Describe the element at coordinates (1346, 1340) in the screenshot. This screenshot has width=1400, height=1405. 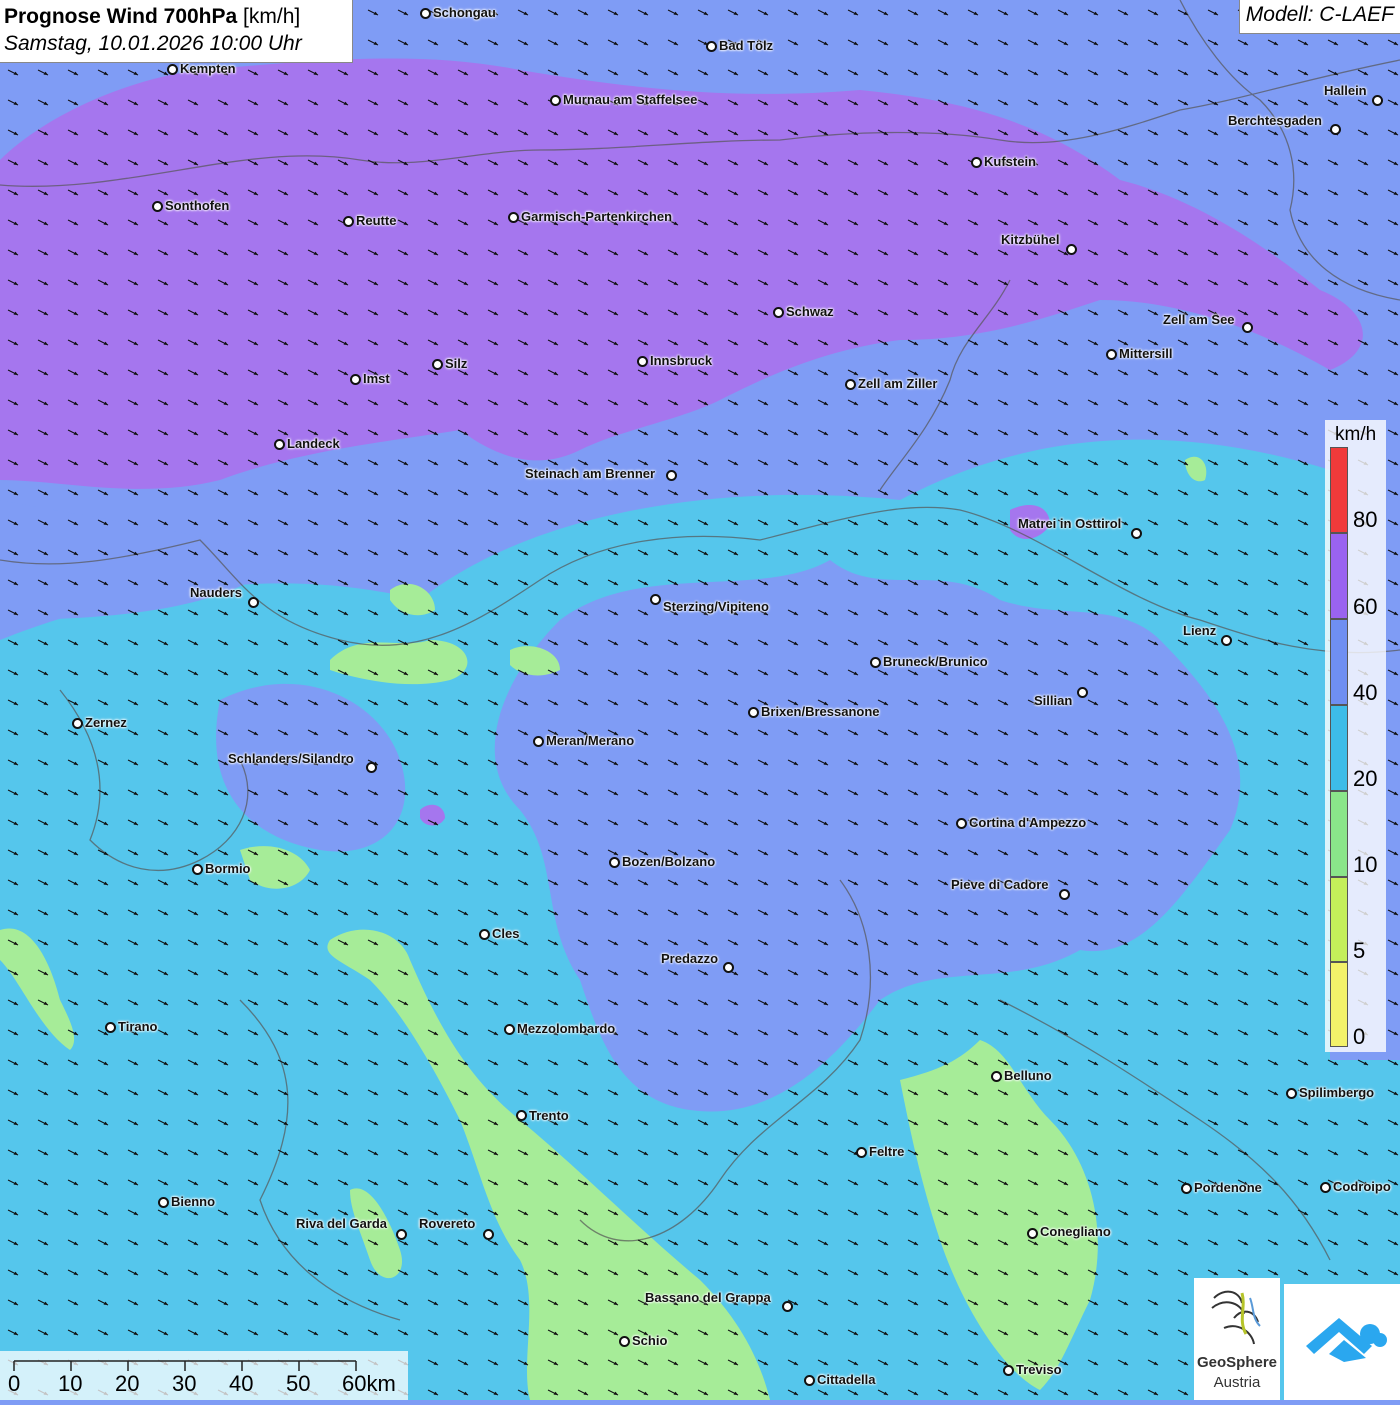
I see `app-chevron-cloud-icon` at that location.